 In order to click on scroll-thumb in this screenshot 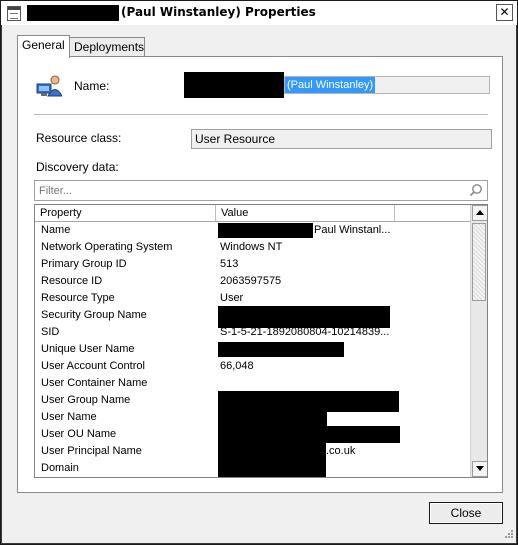, I will do `click(479, 262)`.